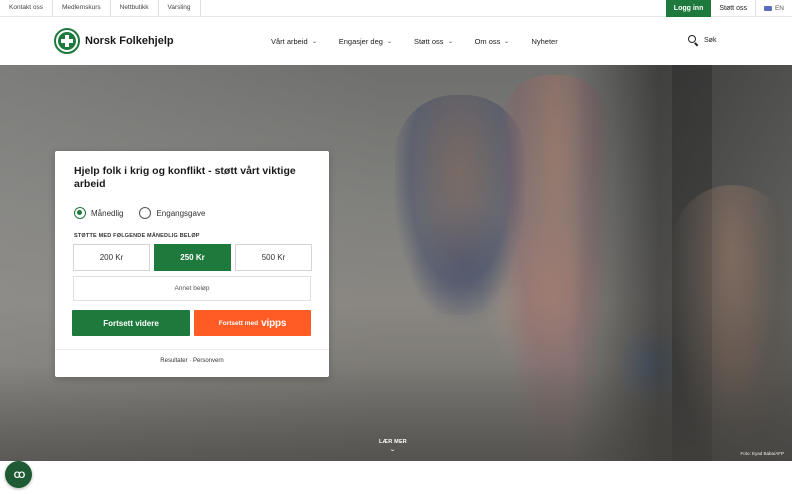 The width and height of the screenshot is (792, 494). I want to click on language-label: EN, so click(779, 8).